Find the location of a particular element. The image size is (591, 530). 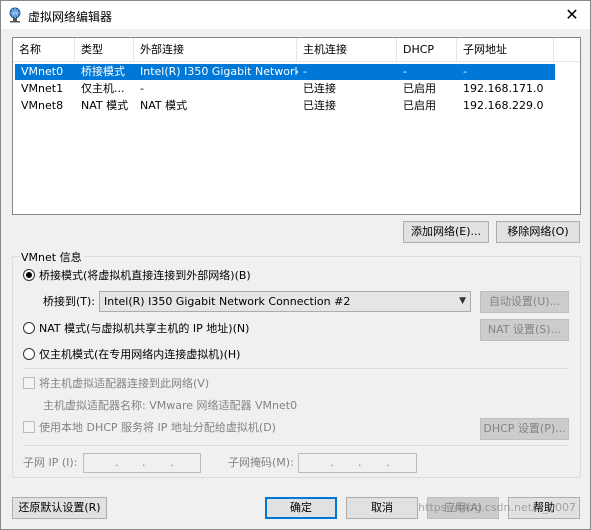

subnet-ip-input: . . . is located at coordinates (142, 463).